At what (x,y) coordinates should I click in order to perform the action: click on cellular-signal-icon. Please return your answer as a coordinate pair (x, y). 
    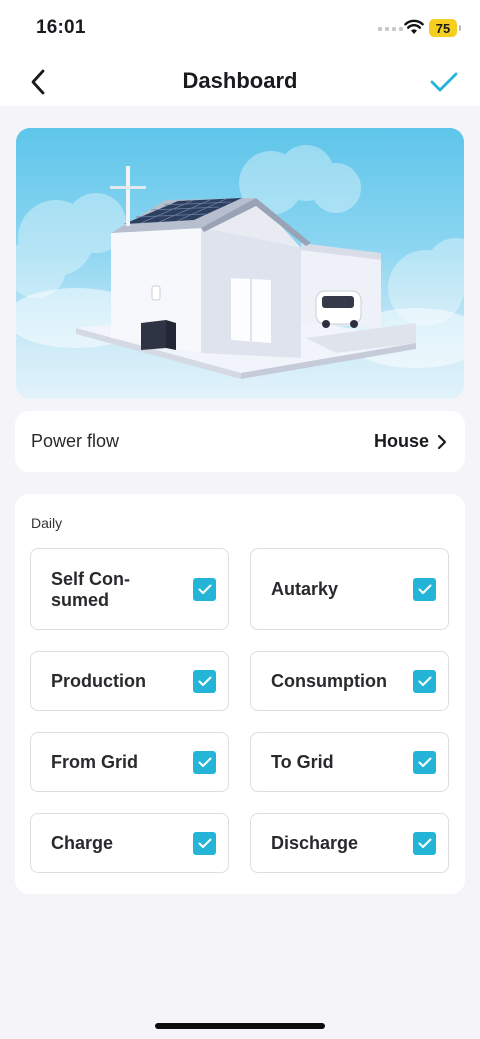
    Looking at the image, I should click on (390, 29).